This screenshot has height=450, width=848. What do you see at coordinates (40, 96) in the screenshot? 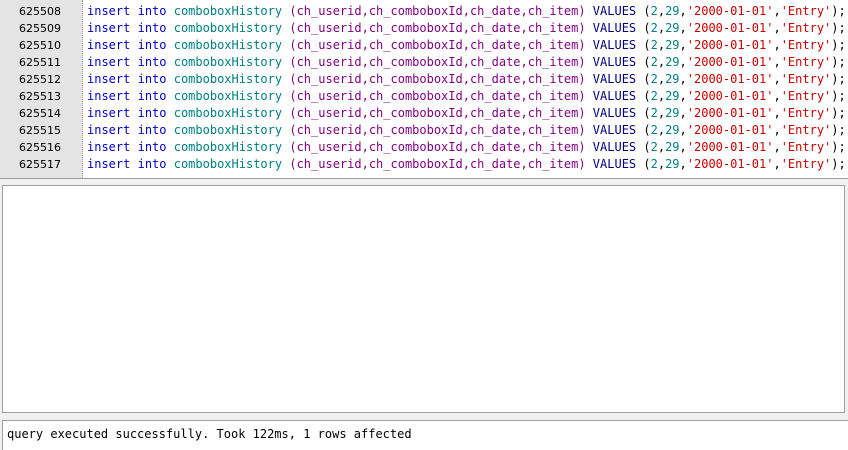
I see `line-number: 625513` at bounding box center [40, 96].